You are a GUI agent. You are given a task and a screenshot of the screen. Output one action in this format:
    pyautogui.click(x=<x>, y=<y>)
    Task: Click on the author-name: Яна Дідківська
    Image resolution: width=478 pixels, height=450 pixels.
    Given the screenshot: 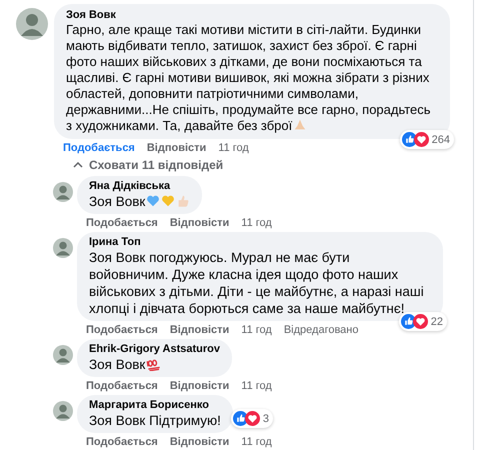 What is the action you would take?
    pyautogui.click(x=139, y=186)
    